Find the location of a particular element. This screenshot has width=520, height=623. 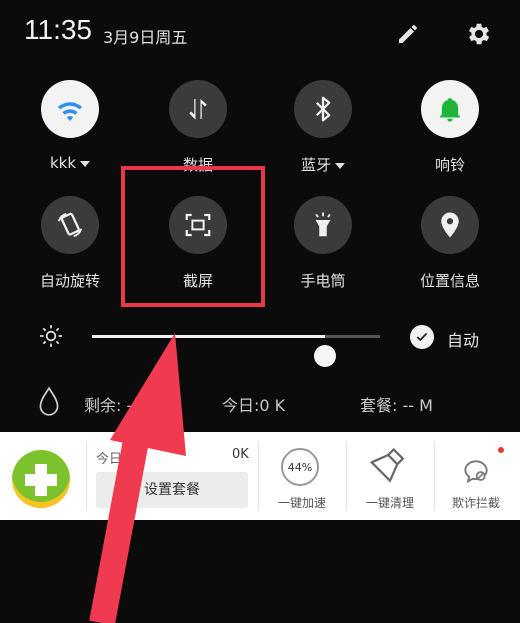

security-widget: 今日已 0K 设置套餐 44% 一键加速 一键清理 欺诈拦截 is located at coordinates (260, 476).